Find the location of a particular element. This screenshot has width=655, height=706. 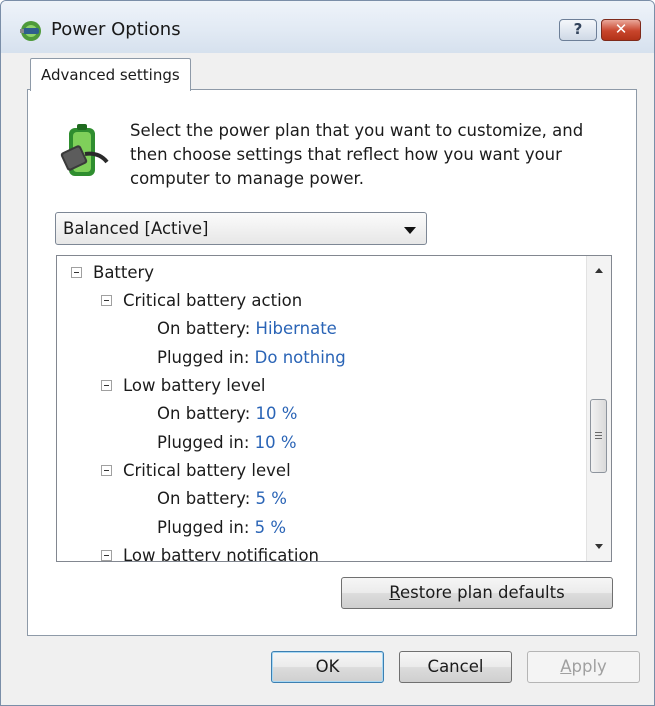

node-label: Low battery level is located at coordinates (194, 385).